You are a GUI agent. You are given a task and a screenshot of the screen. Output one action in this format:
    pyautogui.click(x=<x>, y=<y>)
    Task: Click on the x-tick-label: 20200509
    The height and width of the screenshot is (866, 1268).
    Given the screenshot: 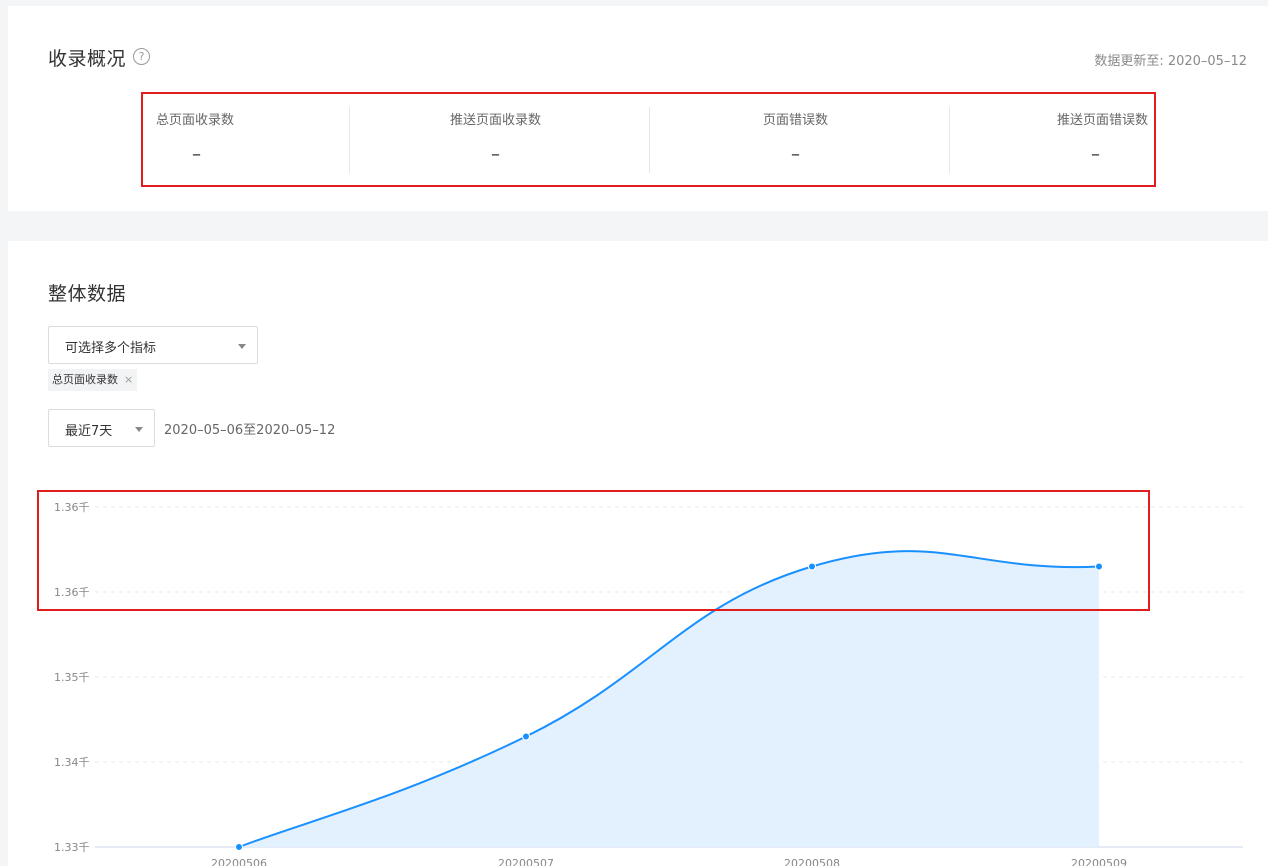 What is the action you would take?
    pyautogui.click(x=1099, y=861)
    